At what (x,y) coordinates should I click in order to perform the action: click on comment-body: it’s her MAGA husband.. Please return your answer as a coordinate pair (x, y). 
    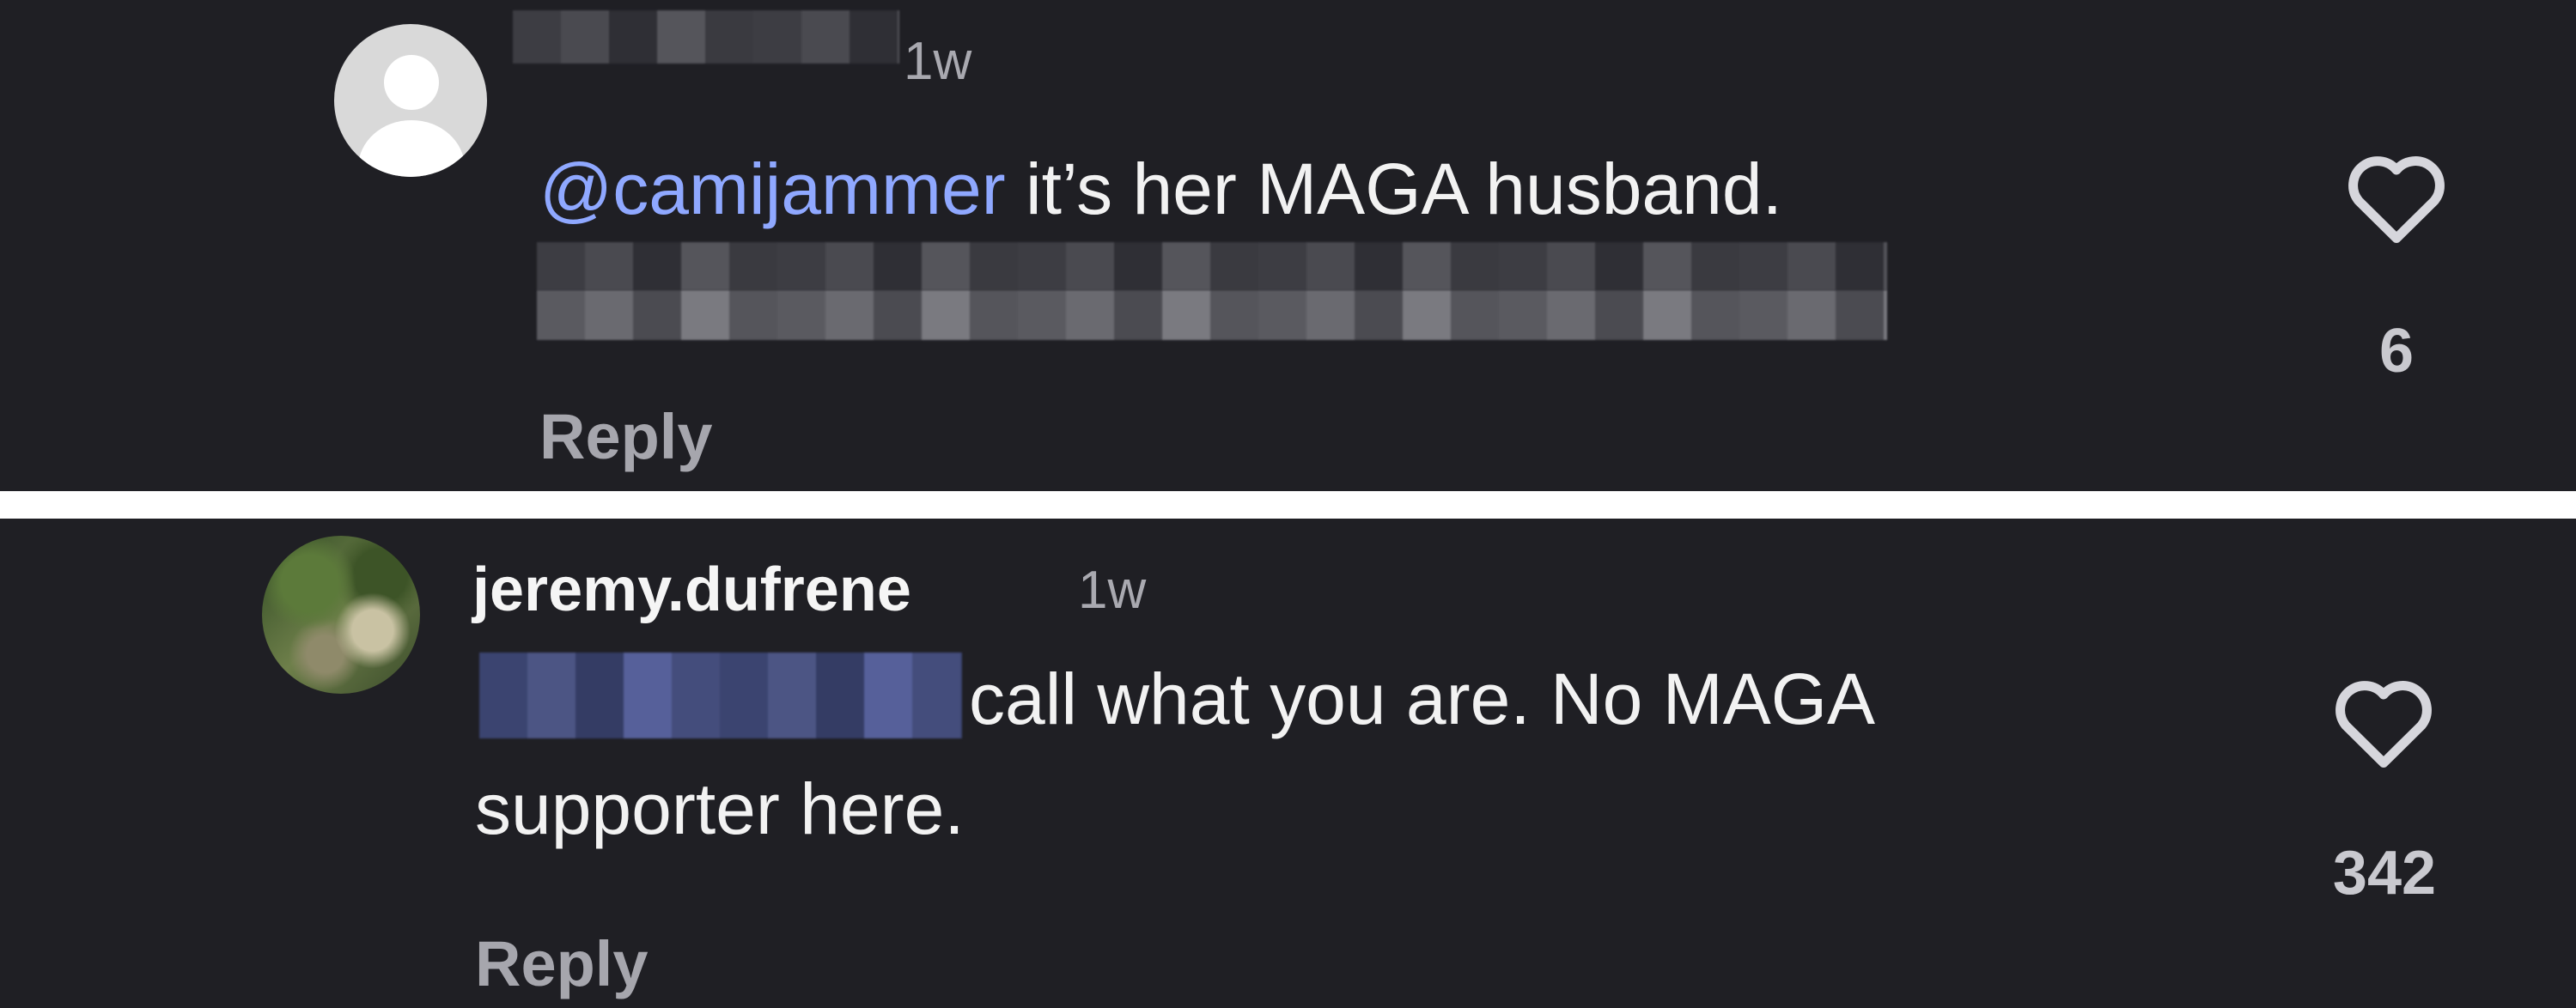
    Looking at the image, I should click on (1393, 189).